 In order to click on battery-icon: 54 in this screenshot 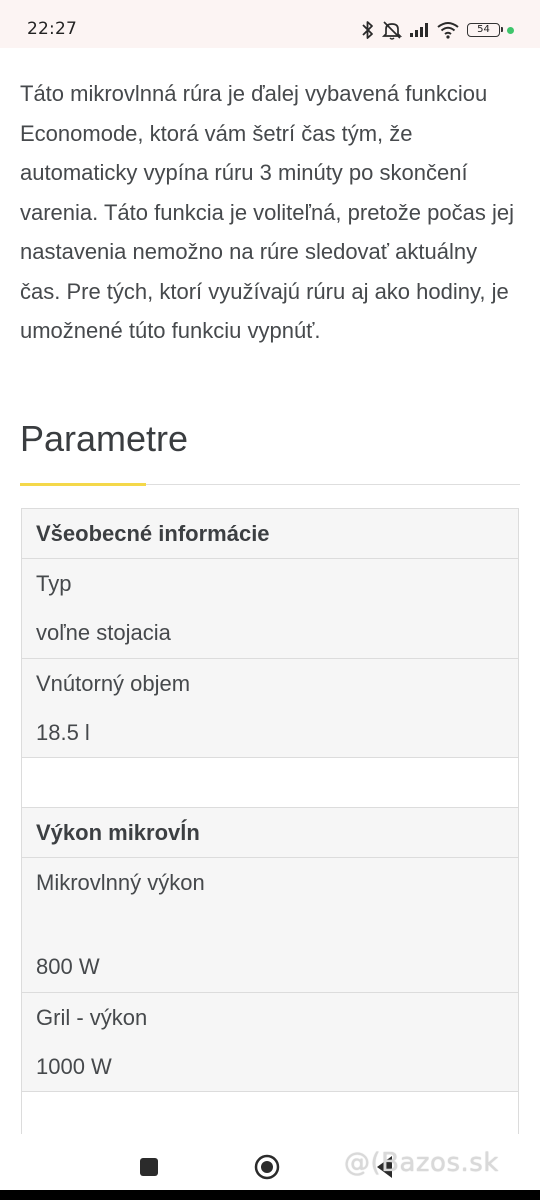, I will do `click(485, 30)`.